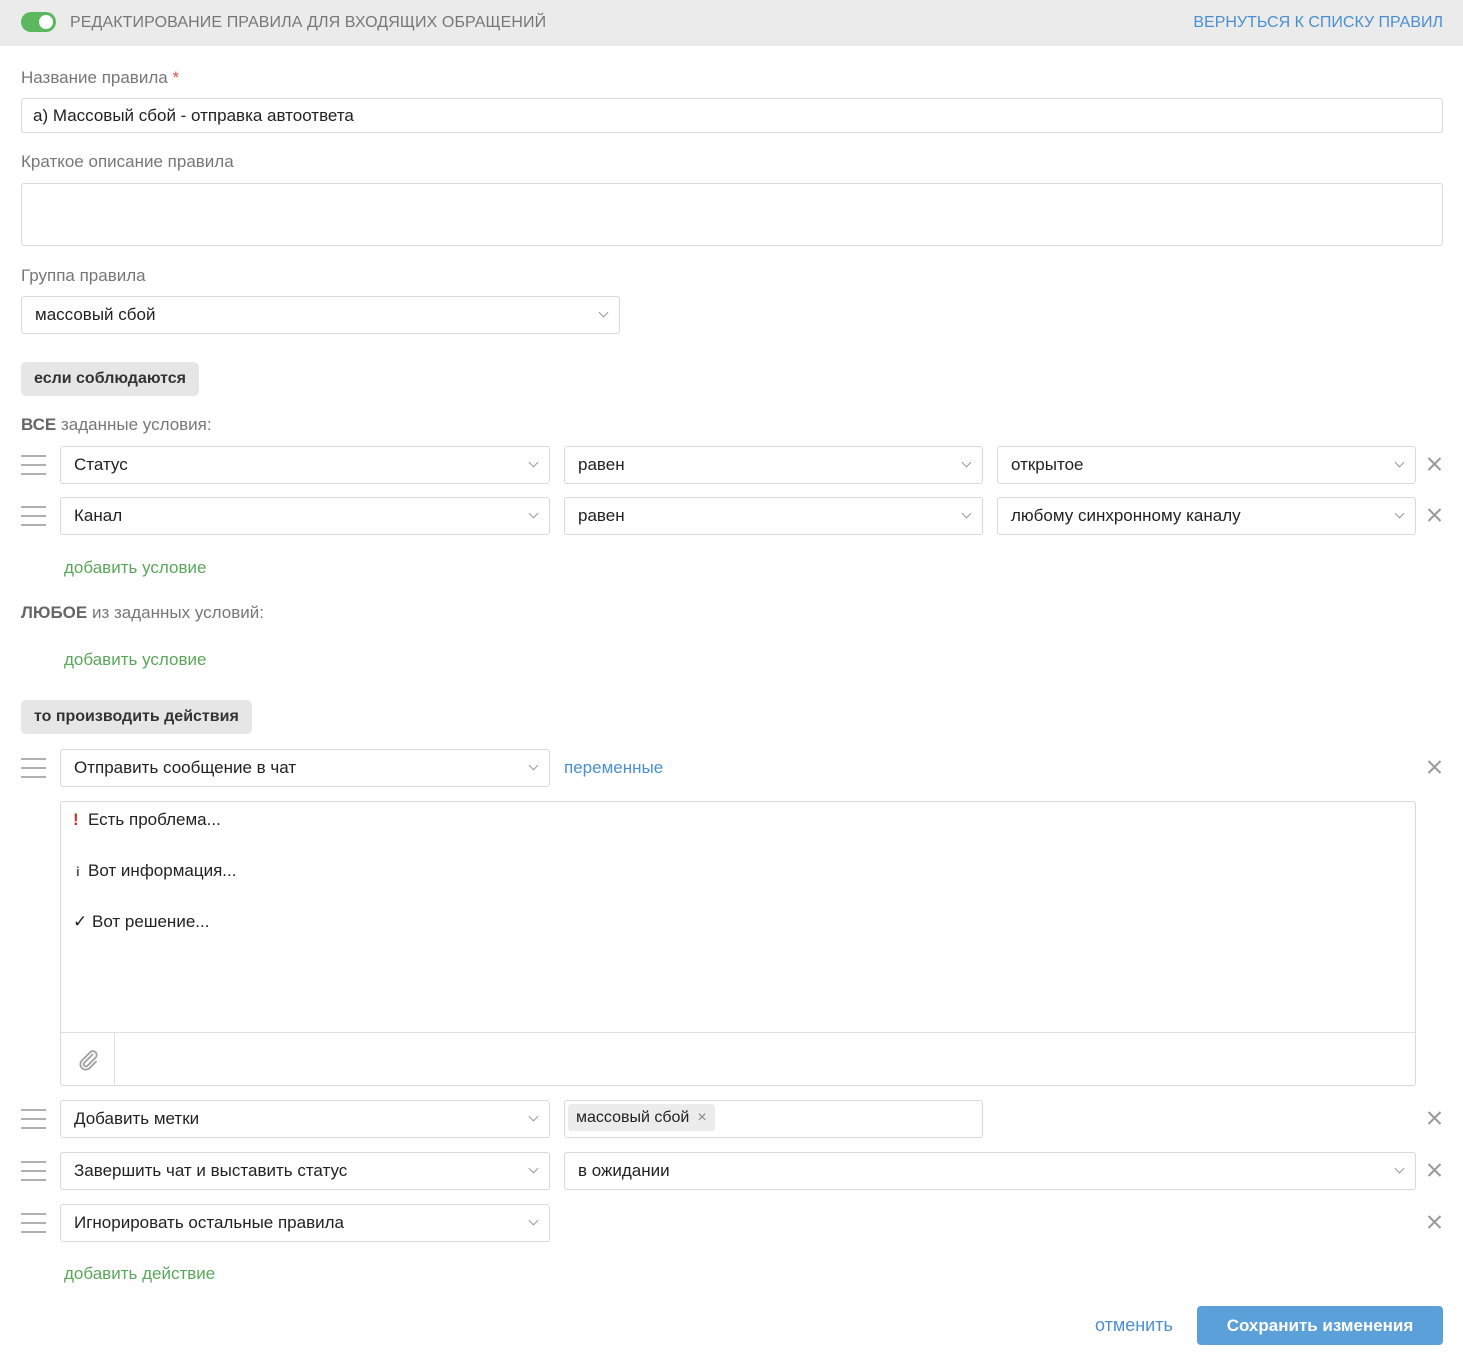 The height and width of the screenshot is (1369, 1463). What do you see at coordinates (80, 921) in the screenshot?
I see `checkmark-icon: ✓` at bounding box center [80, 921].